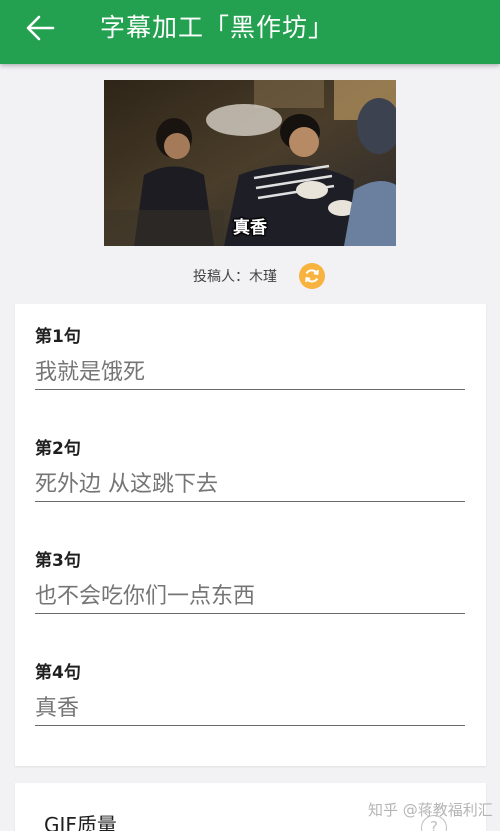  I want to click on author-row: 投稿人：木瑾, so click(250, 276).